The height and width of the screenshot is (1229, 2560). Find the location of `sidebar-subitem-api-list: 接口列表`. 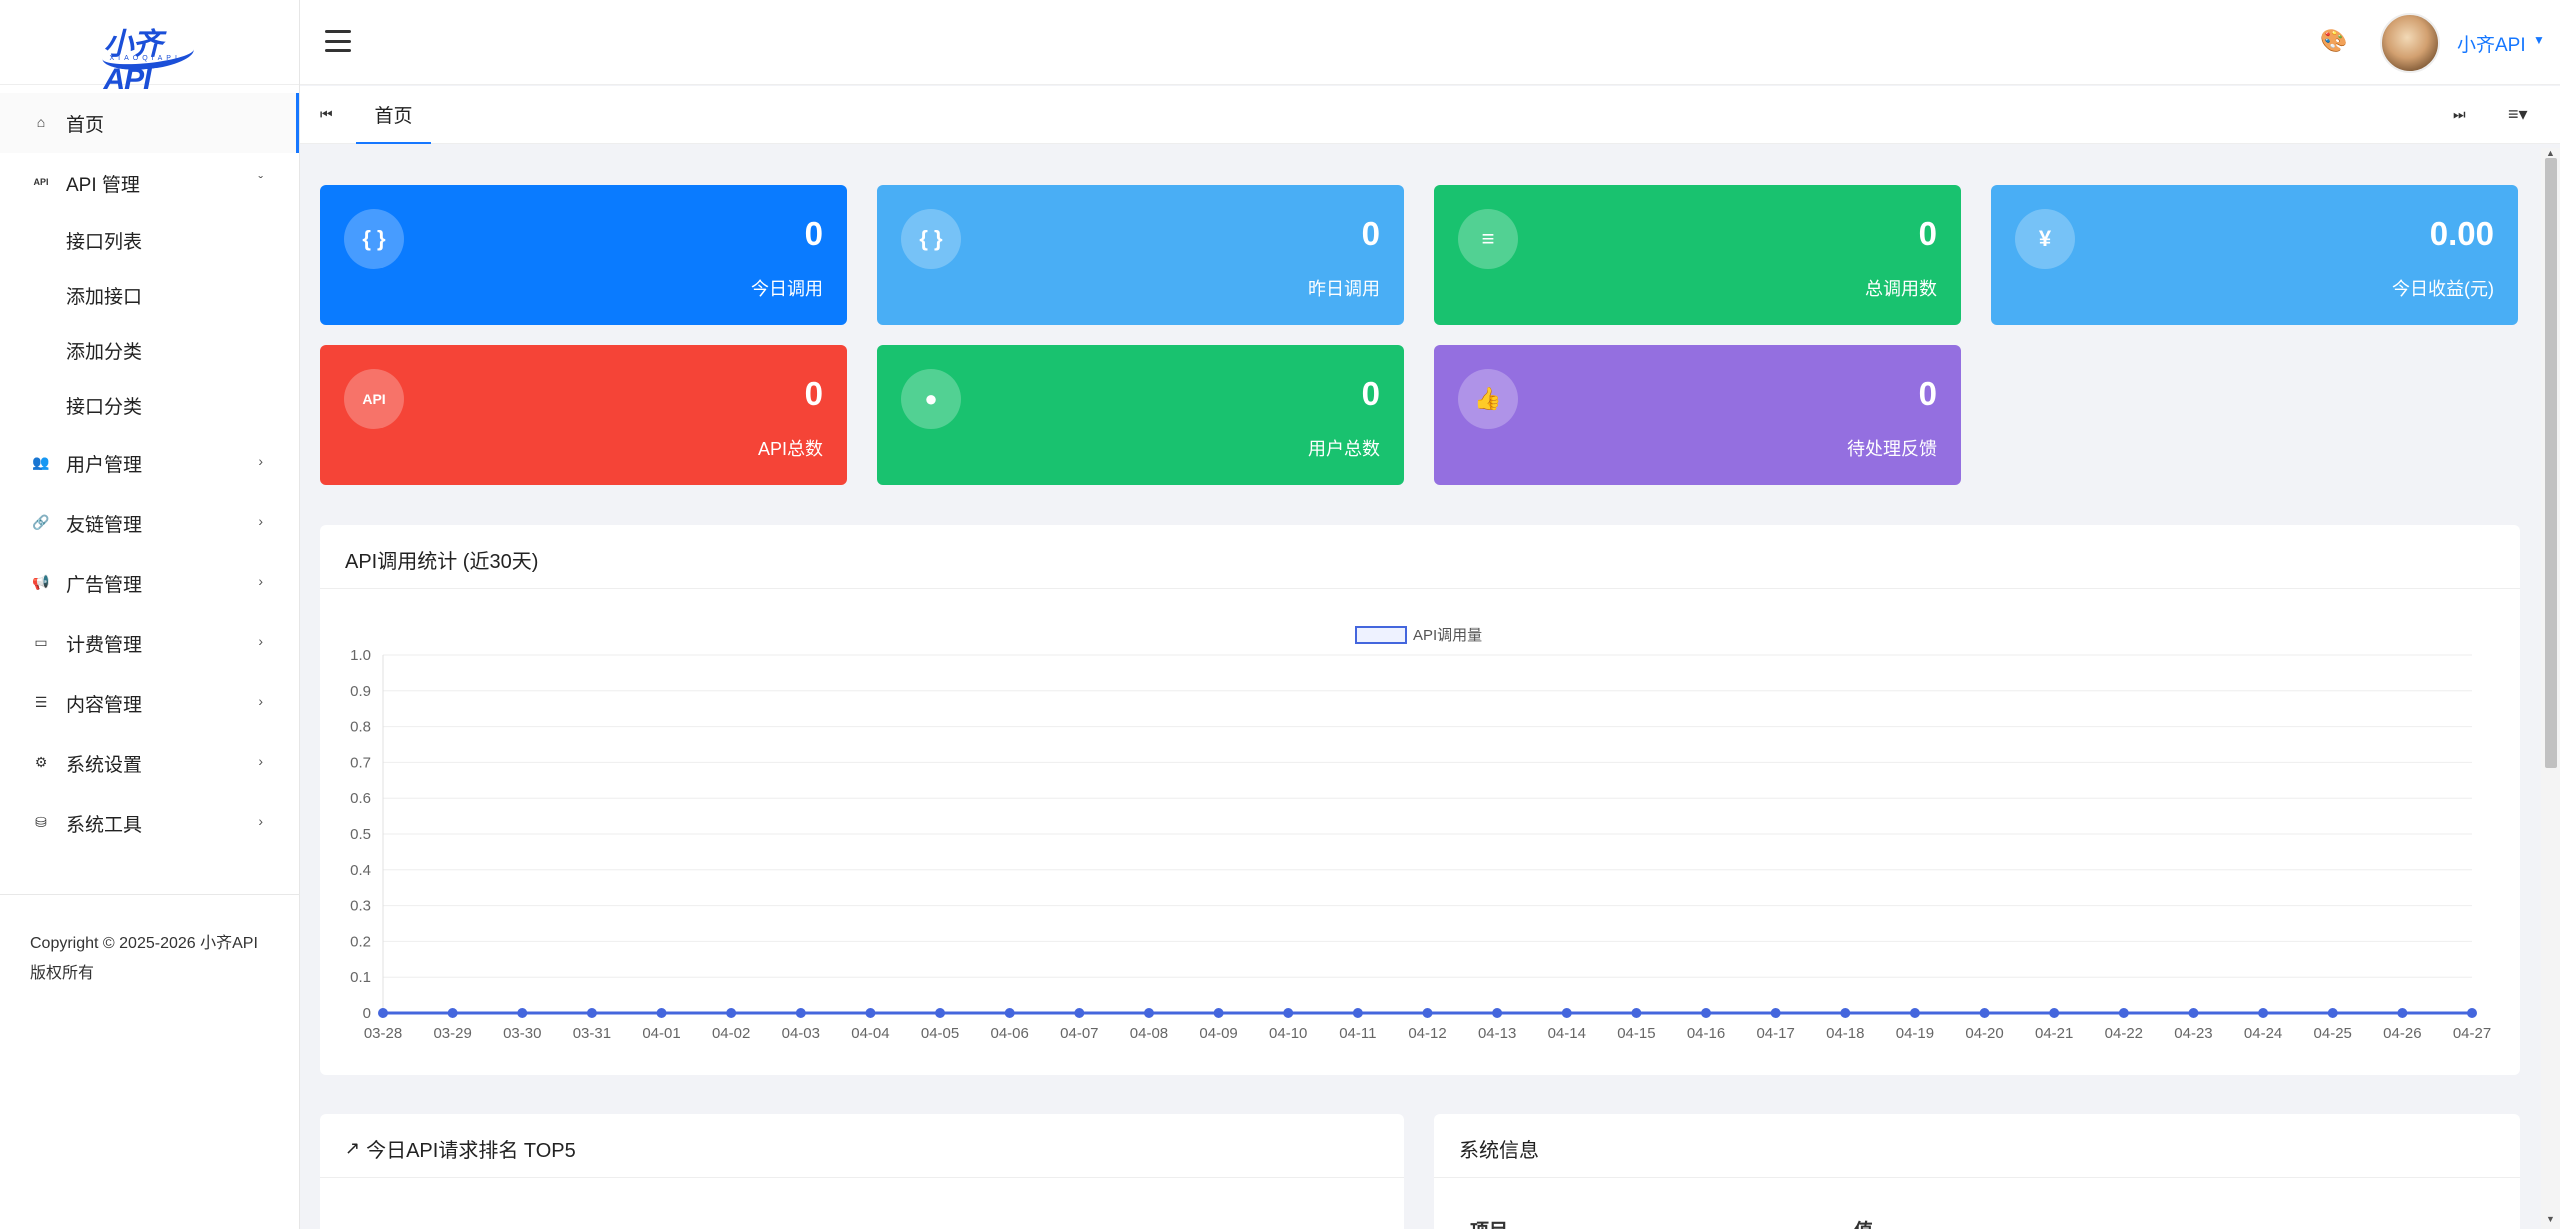

sidebar-subitem-api-list: 接口列表 is located at coordinates (149, 240).